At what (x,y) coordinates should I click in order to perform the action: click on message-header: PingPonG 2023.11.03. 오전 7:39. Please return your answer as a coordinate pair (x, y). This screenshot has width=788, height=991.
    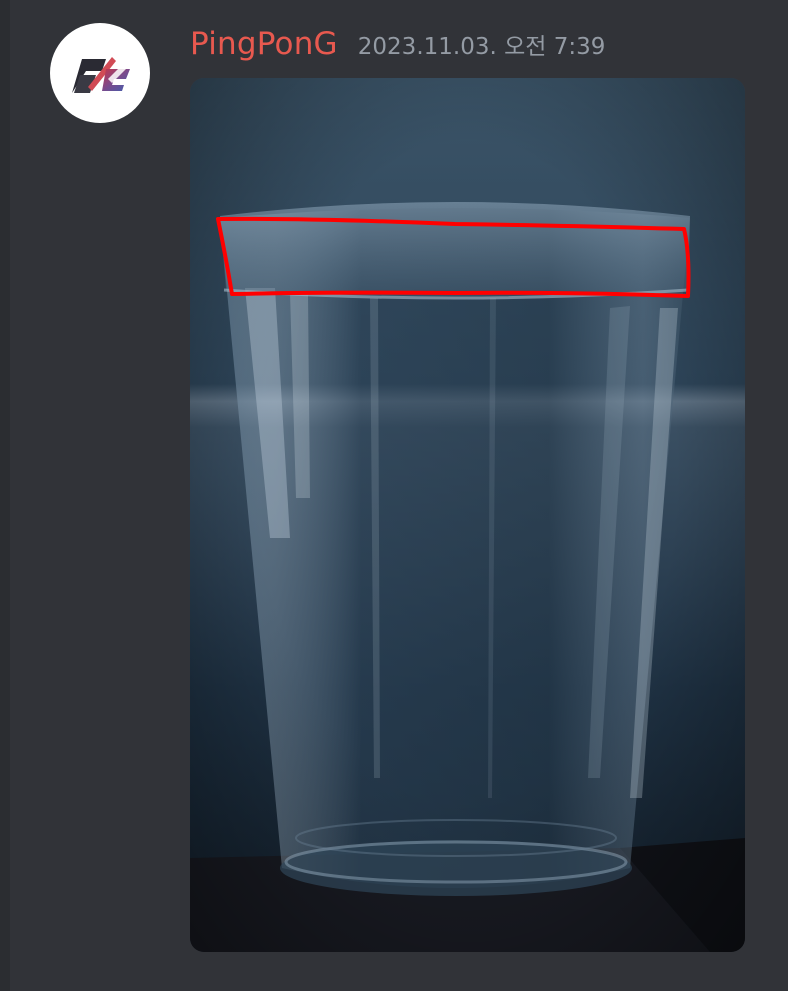
    Looking at the image, I should click on (397, 46).